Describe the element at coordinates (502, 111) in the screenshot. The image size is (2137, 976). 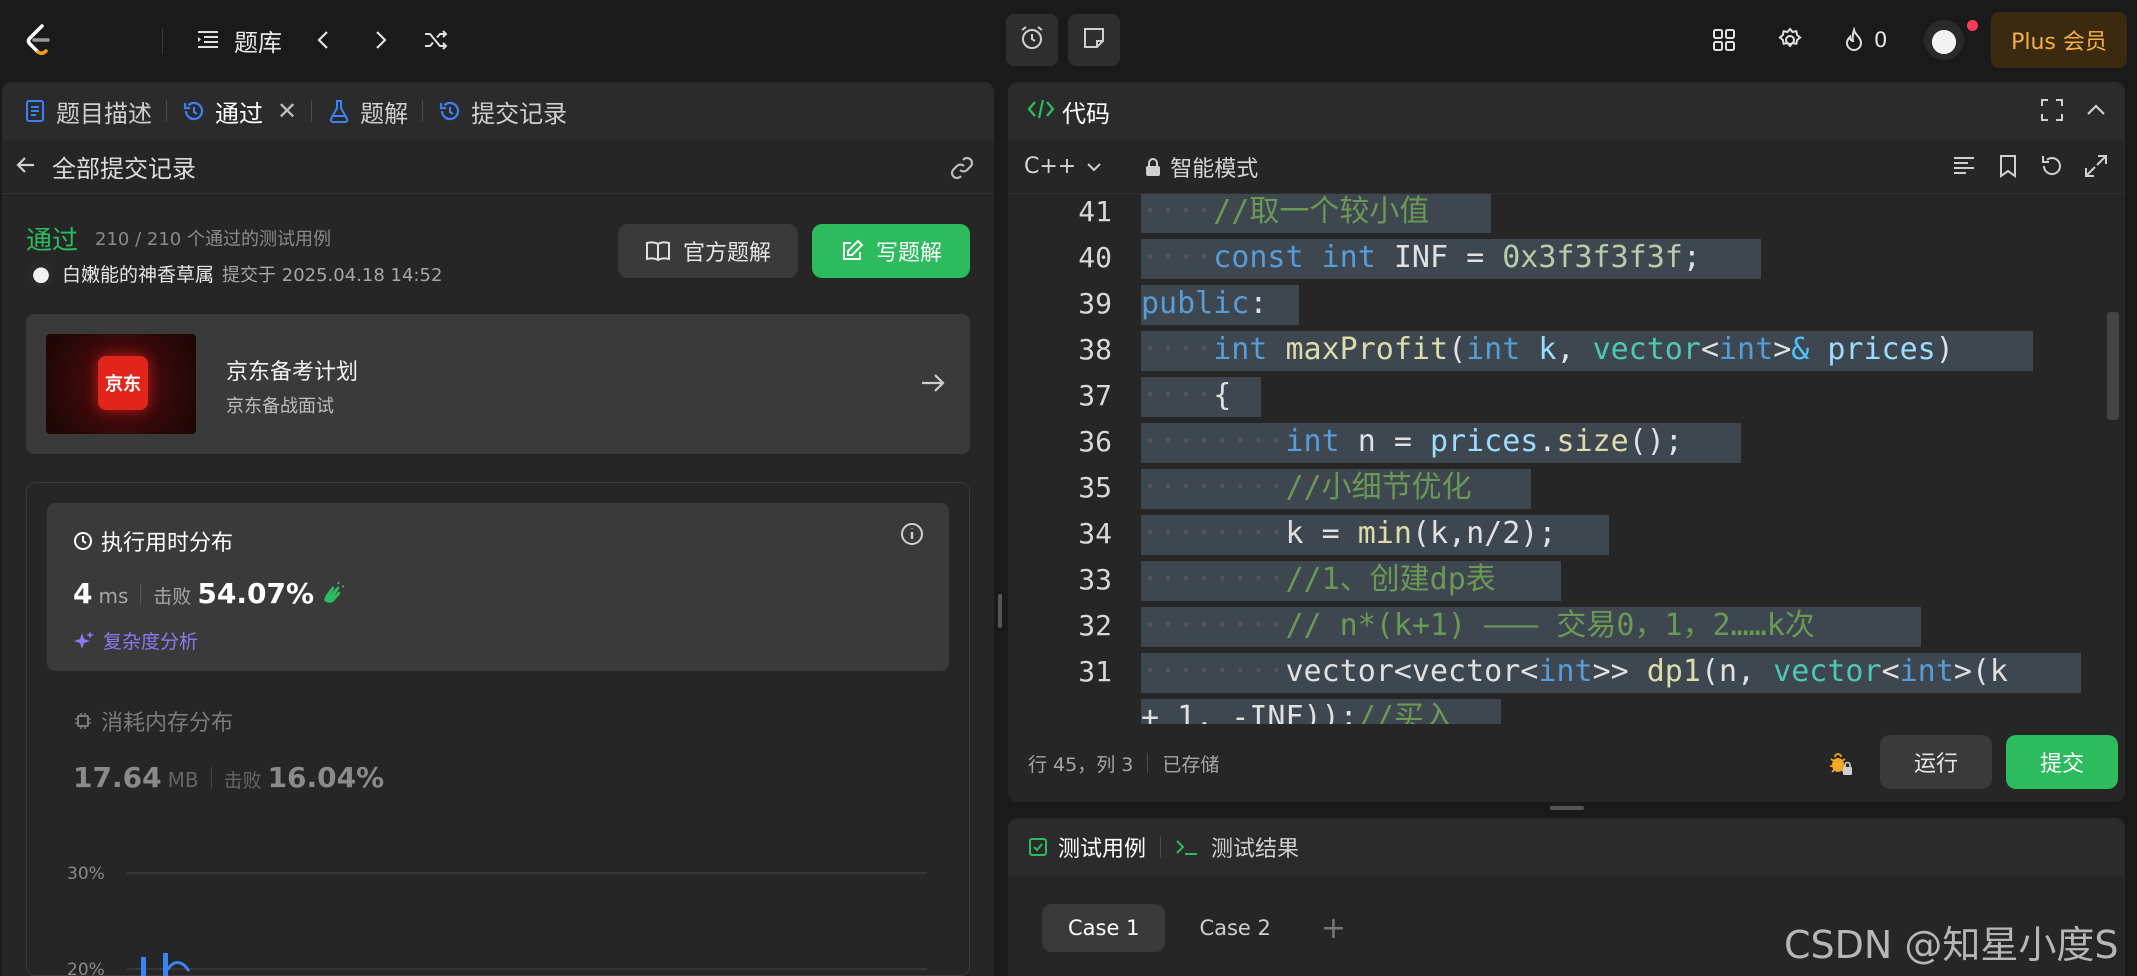
I see `tab-submissions: 提交记录` at that location.